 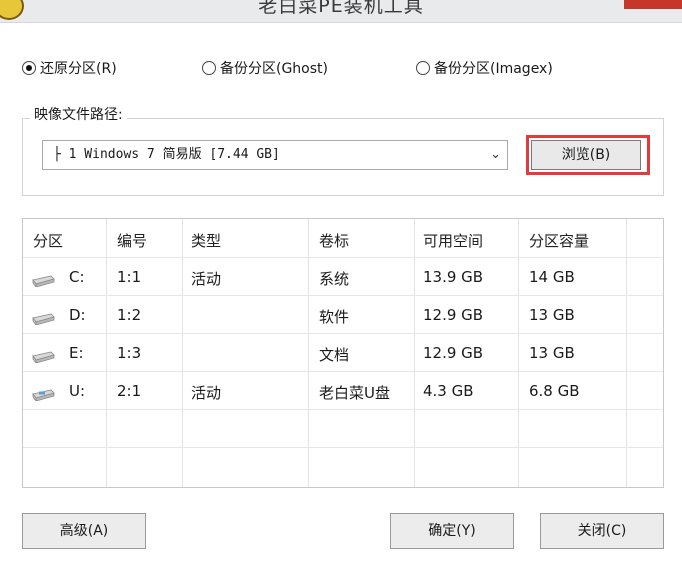 What do you see at coordinates (453, 277) in the screenshot?
I see `free-space: 13.9 GB` at bounding box center [453, 277].